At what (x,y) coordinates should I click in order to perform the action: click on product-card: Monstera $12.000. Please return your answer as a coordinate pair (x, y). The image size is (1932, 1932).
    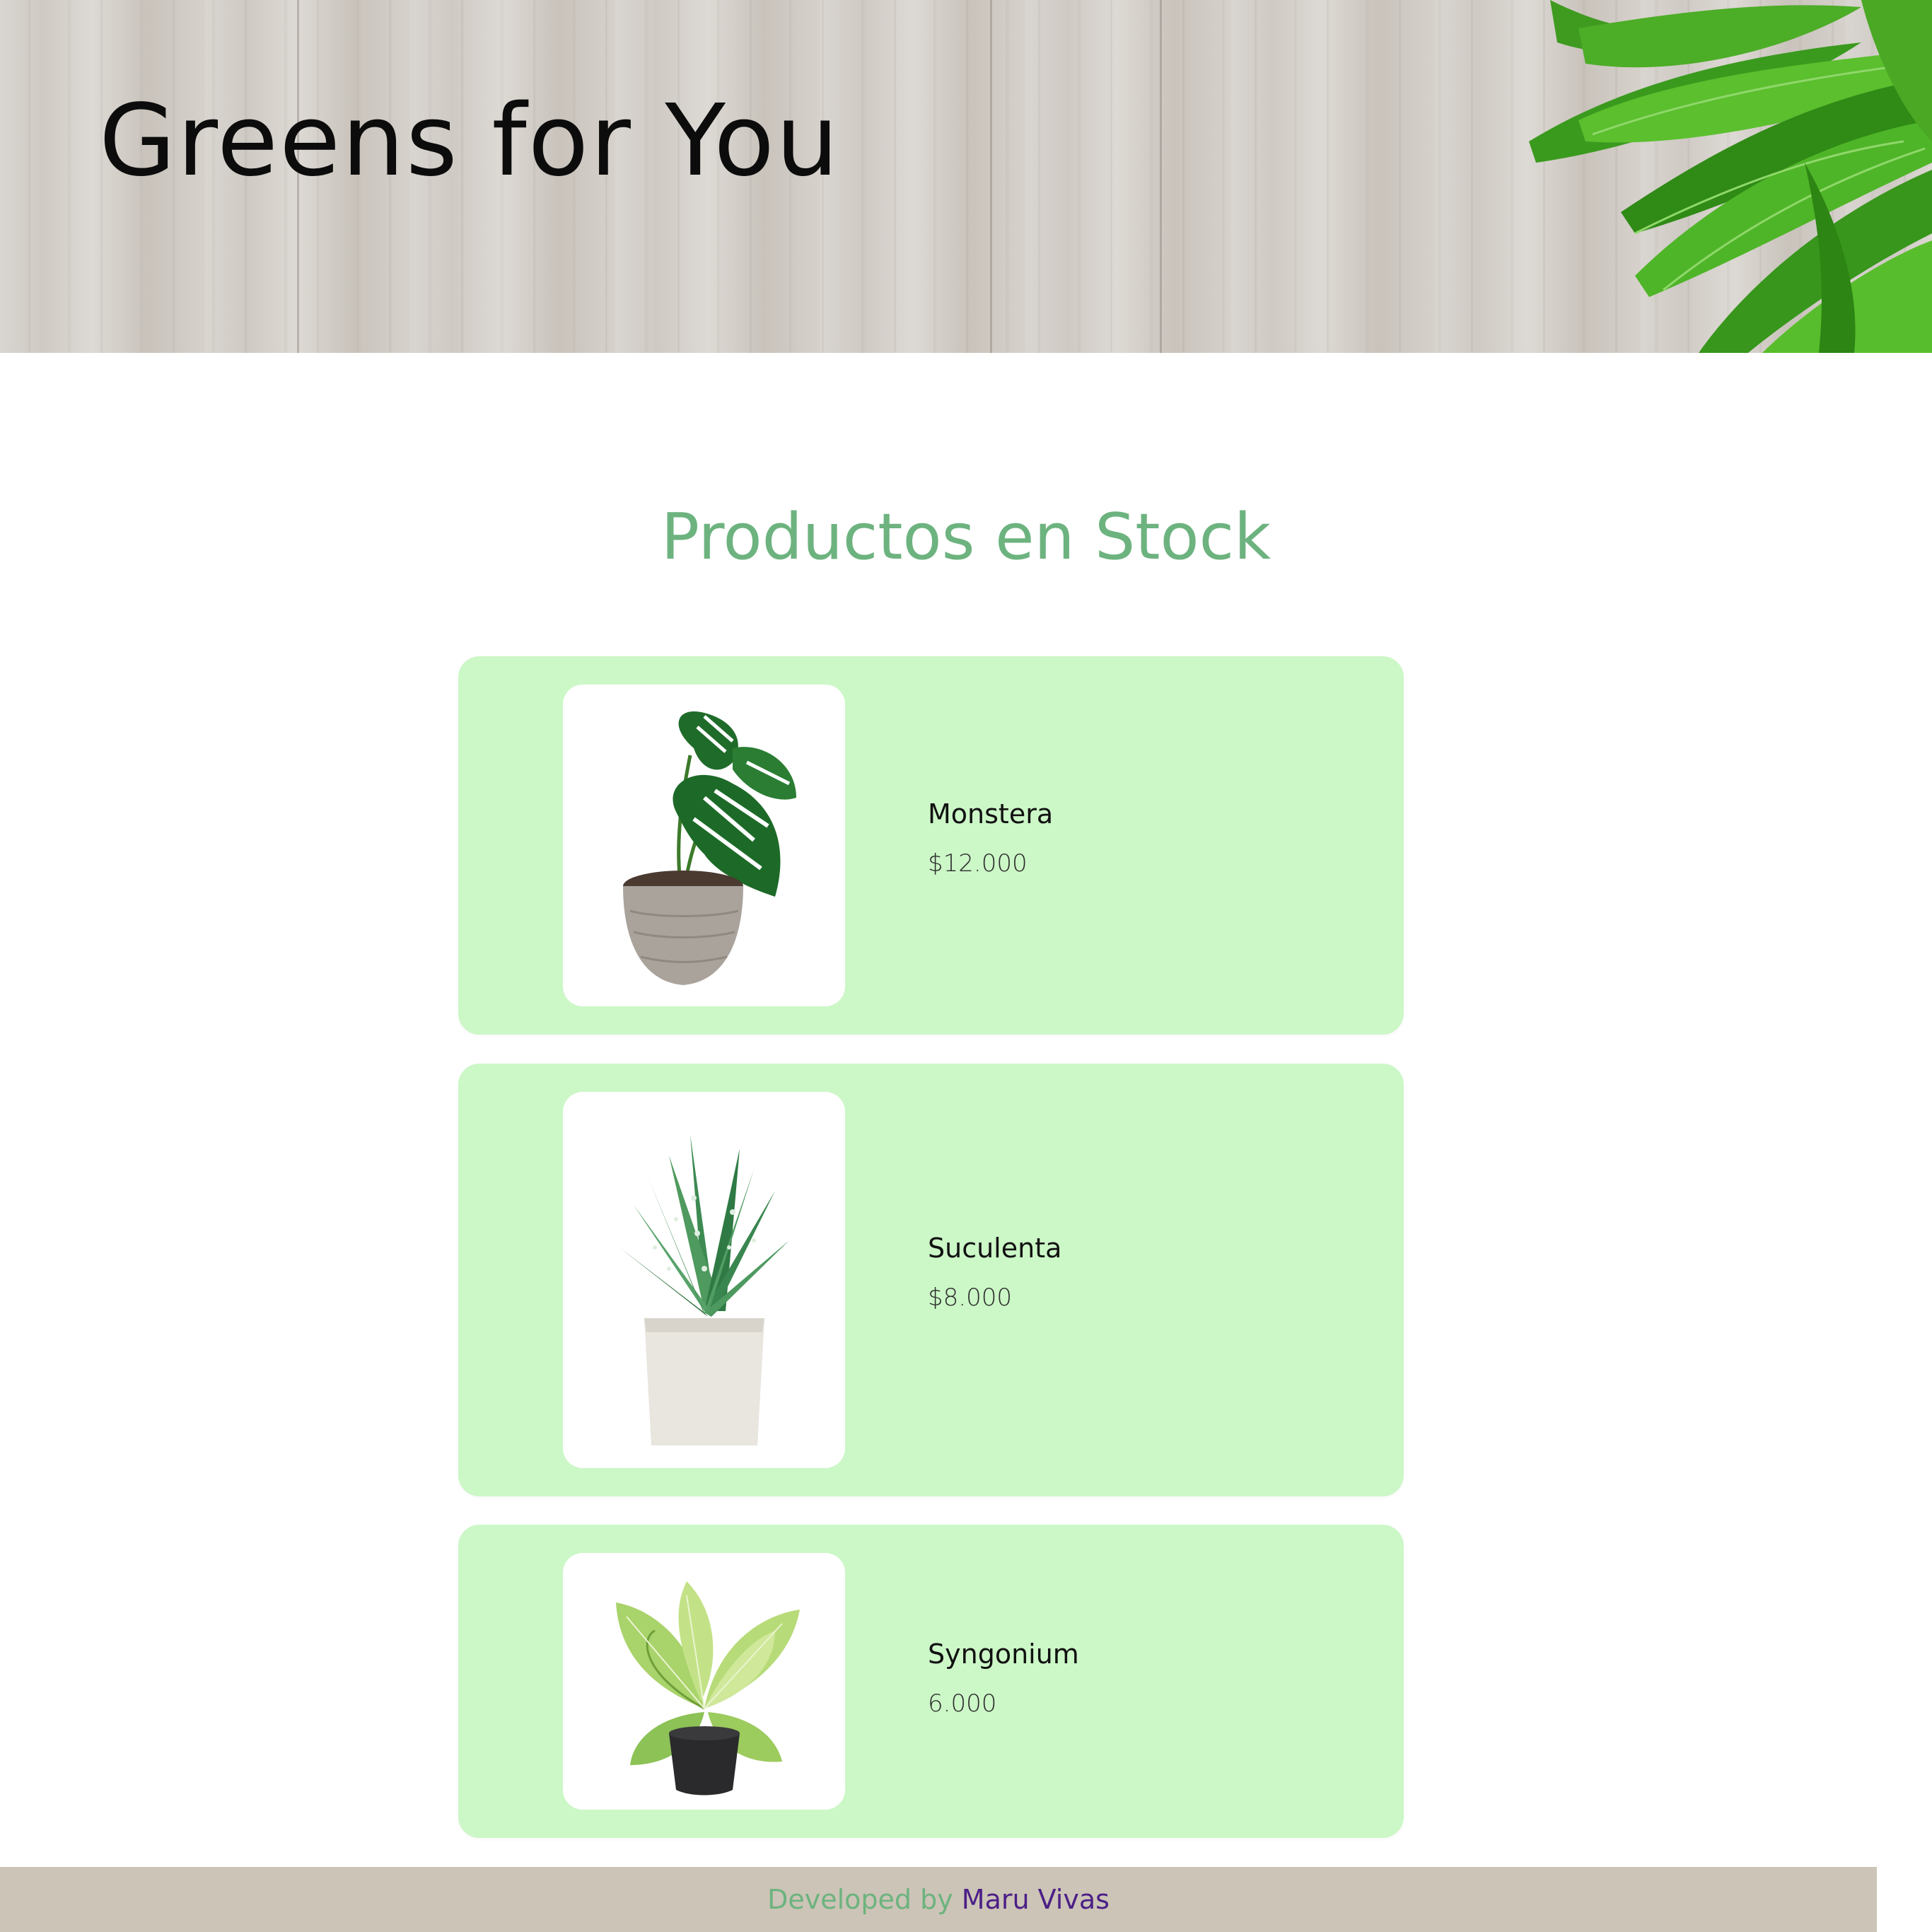
    Looking at the image, I should click on (931, 845).